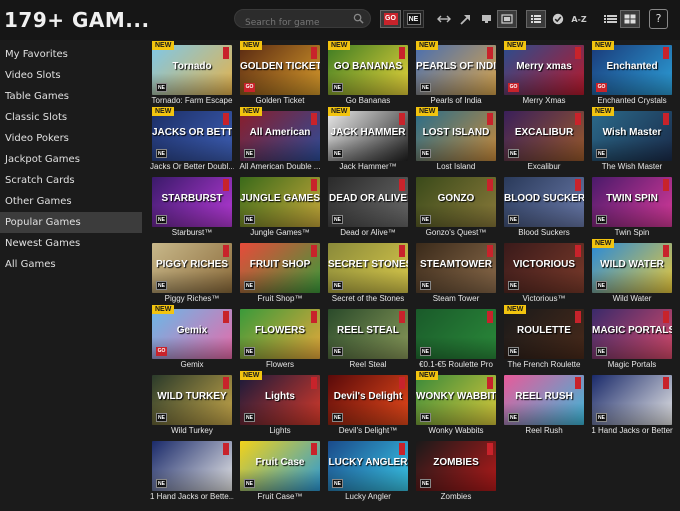 Image resolution: width=680 pixels, height=511 pixels. What do you see at coordinates (544, 403) in the screenshot?
I see `game-tile: REEL RUSH NE Reel Rush` at bounding box center [544, 403].